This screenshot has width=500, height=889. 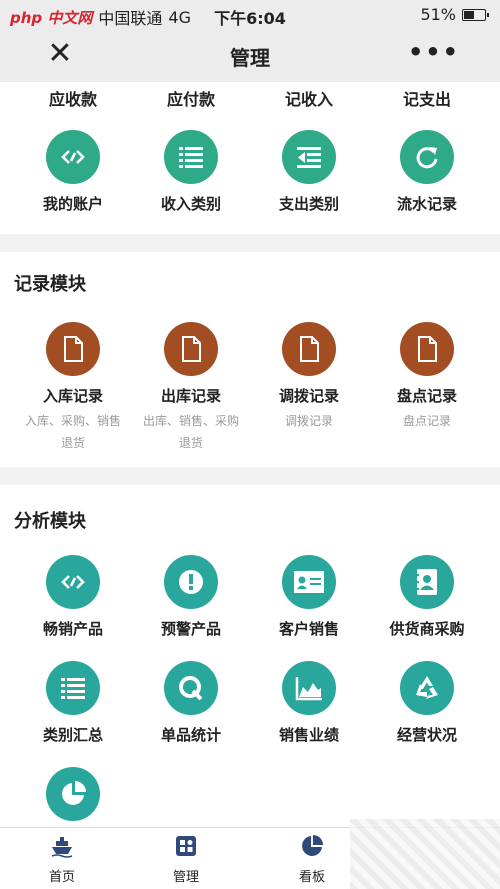 What do you see at coordinates (309, 582) in the screenshot?
I see `id-card-icon` at bounding box center [309, 582].